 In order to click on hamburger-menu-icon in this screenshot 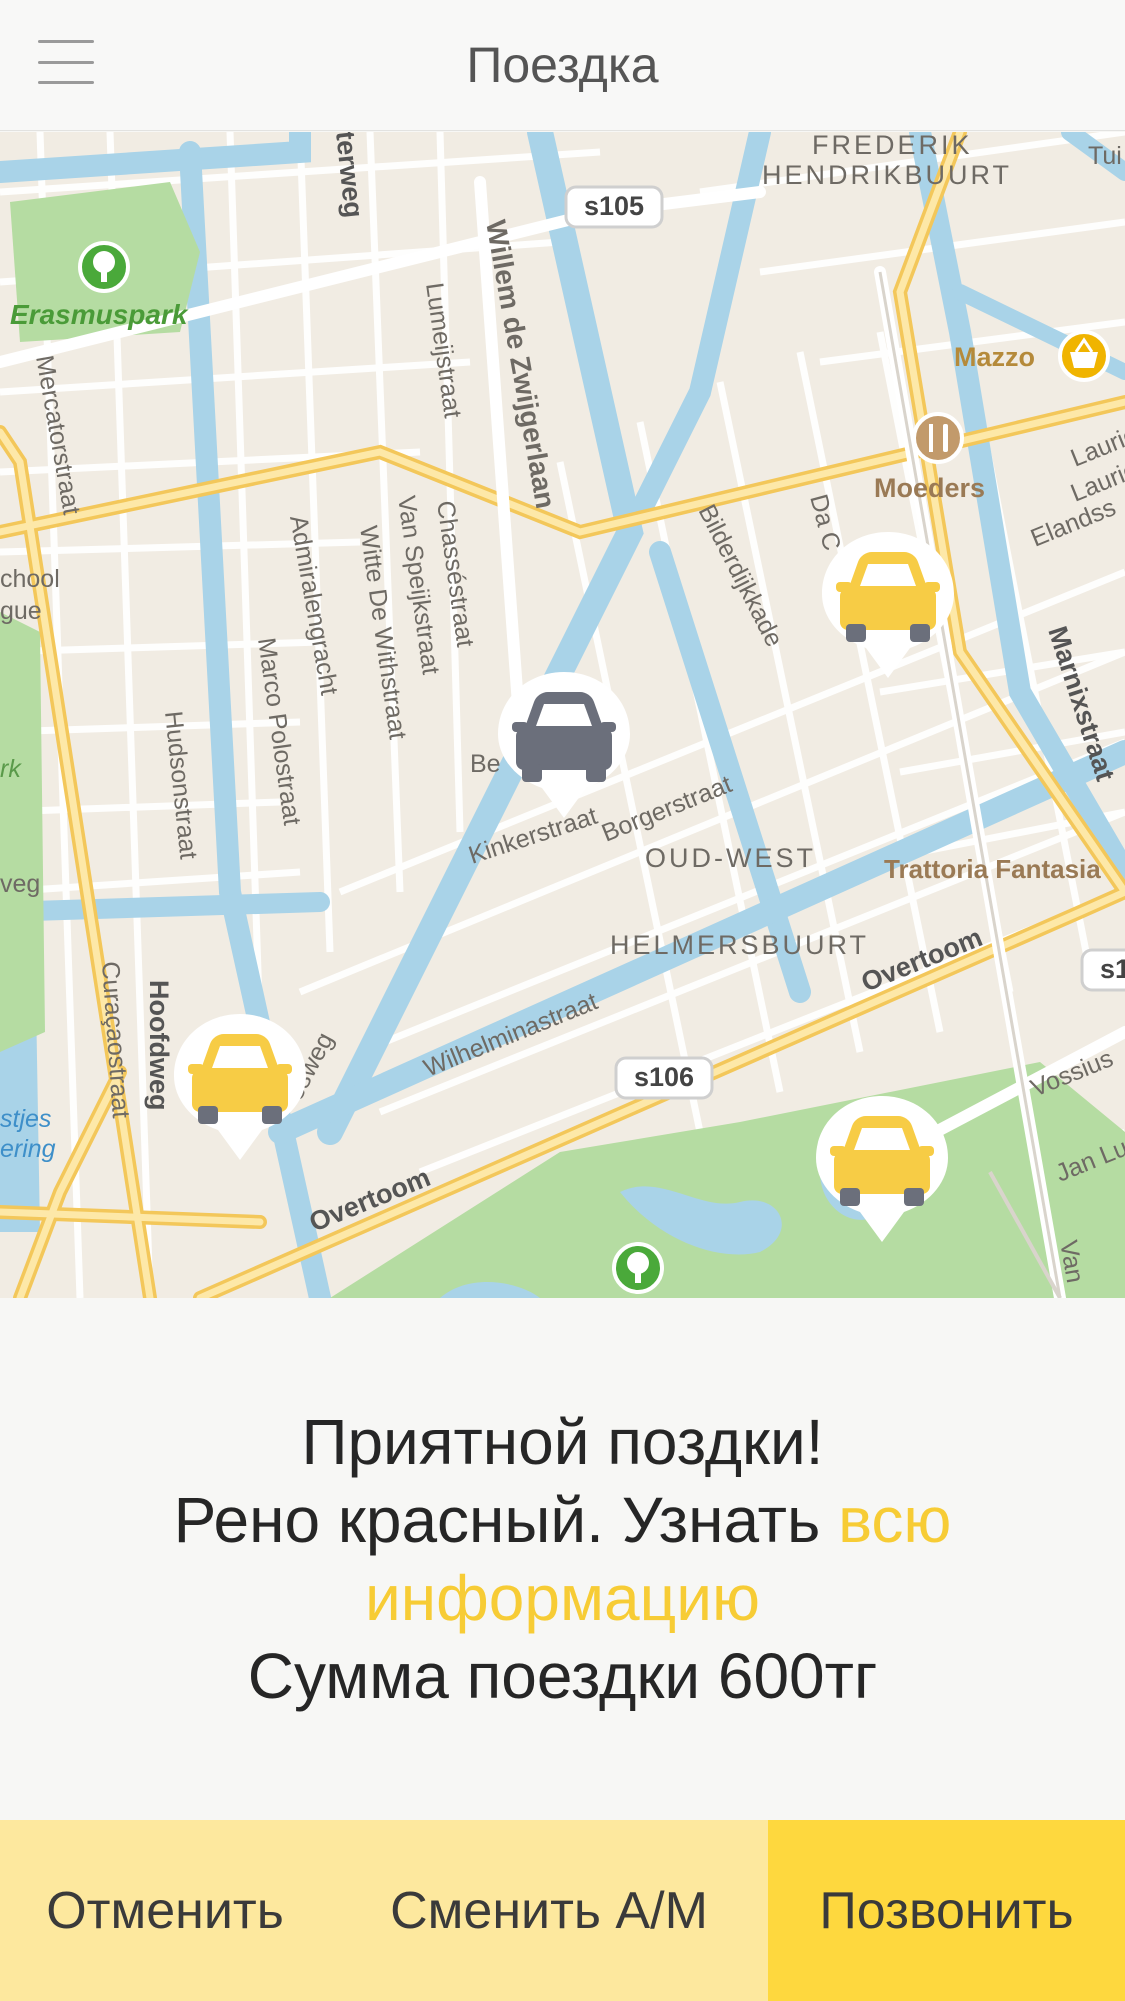, I will do `click(66, 62)`.